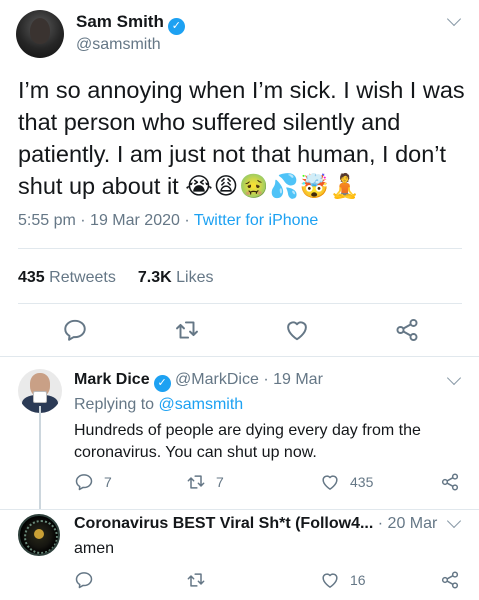 Image resolution: width=479 pixels, height=600 pixels. I want to click on retweet-button: 7, so click(205, 482).